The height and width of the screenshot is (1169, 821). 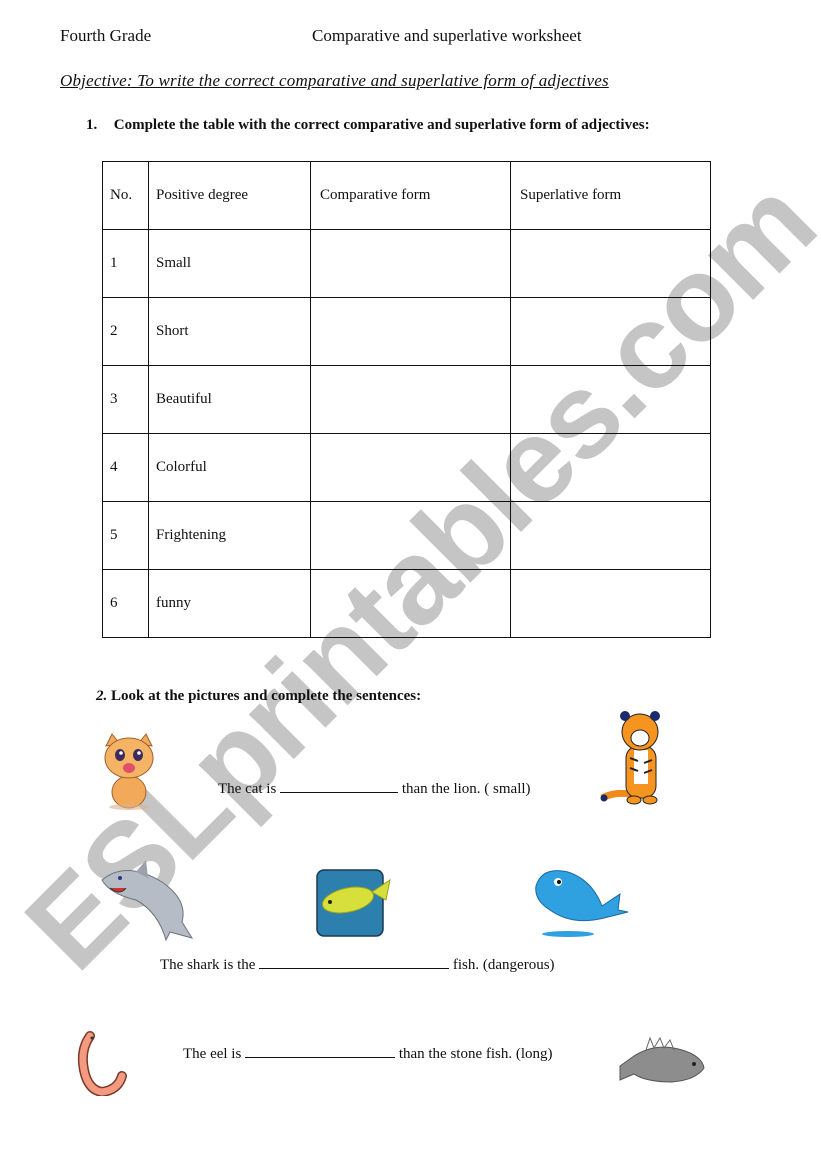 What do you see at coordinates (662, 1059) in the screenshot?
I see `stone-fish-picture-icon` at bounding box center [662, 1059].